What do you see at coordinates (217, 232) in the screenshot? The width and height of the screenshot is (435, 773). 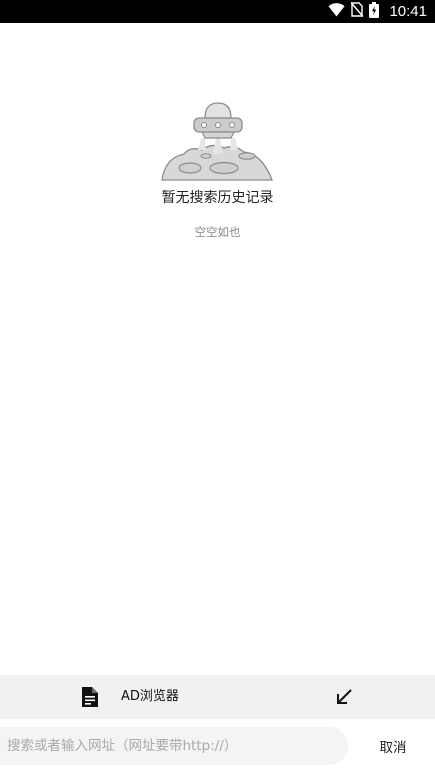 I see `empty-state-subtitle: 空空如也` at bounding box center [217, 232].